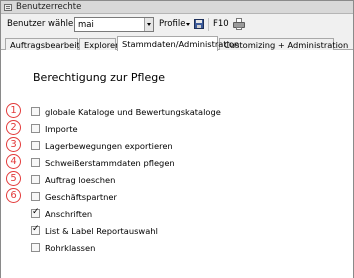  What do you see at coordinates (110, 163) in the screenshot?
I see `permission-label: Schweißerstammdaten pflegen` at bounding box center [110, 163].